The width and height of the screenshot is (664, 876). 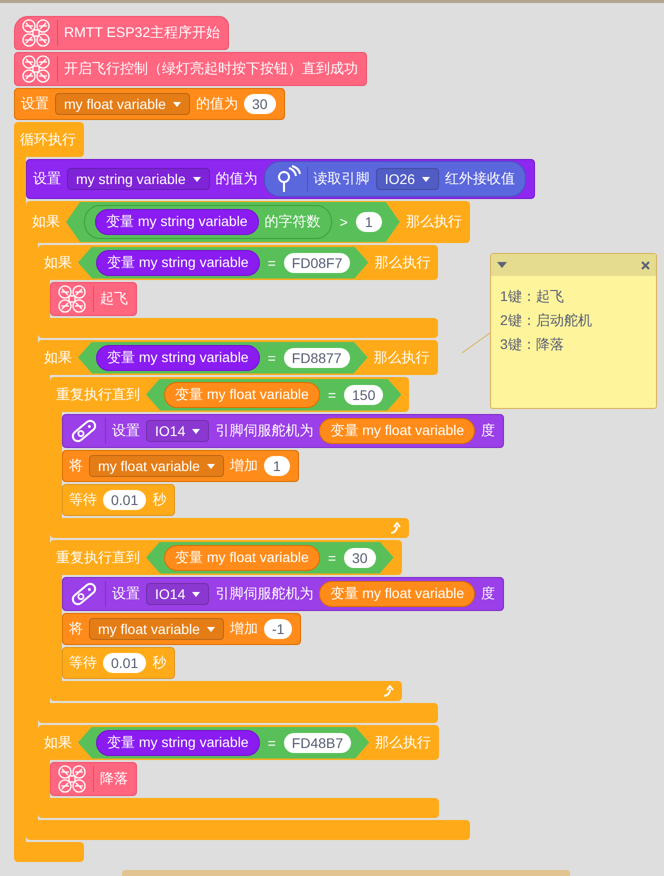 I want to click on repeat-until-block: 重复执行直到 变量 my float variable = 30, so click(x=226, y=557).